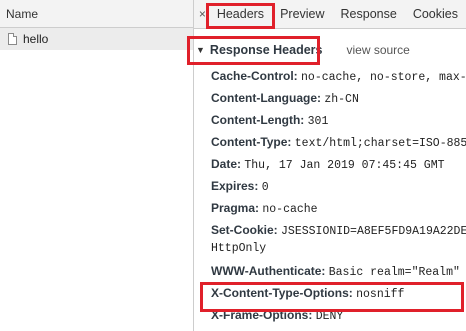 Image resolution: width=466 pixels, height=331 pixels. I want to click on header-row: X-Content-Type-Options: nosniff, so click(330, 293).